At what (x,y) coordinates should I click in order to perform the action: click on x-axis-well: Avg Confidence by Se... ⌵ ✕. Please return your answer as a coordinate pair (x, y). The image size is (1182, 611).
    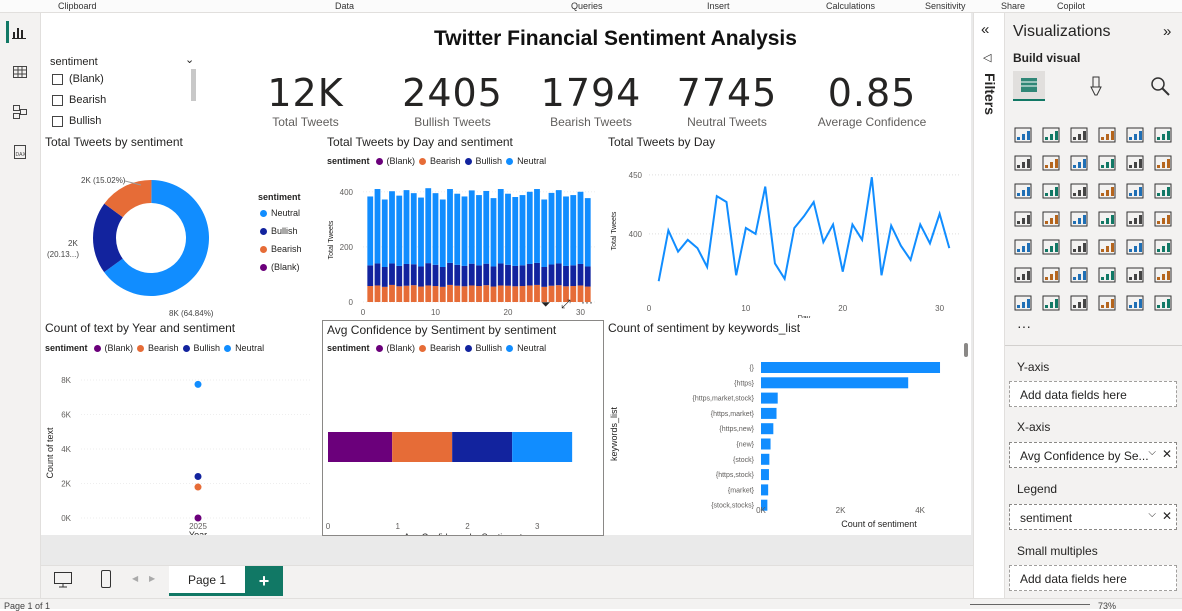
    Looking at the image, I should click on (1093, 455).